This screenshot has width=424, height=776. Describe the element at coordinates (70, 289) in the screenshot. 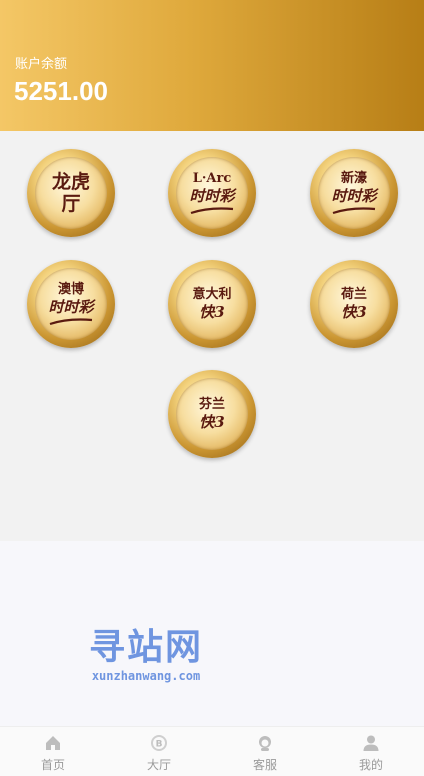

I see `game-title: 澳博` at that location.